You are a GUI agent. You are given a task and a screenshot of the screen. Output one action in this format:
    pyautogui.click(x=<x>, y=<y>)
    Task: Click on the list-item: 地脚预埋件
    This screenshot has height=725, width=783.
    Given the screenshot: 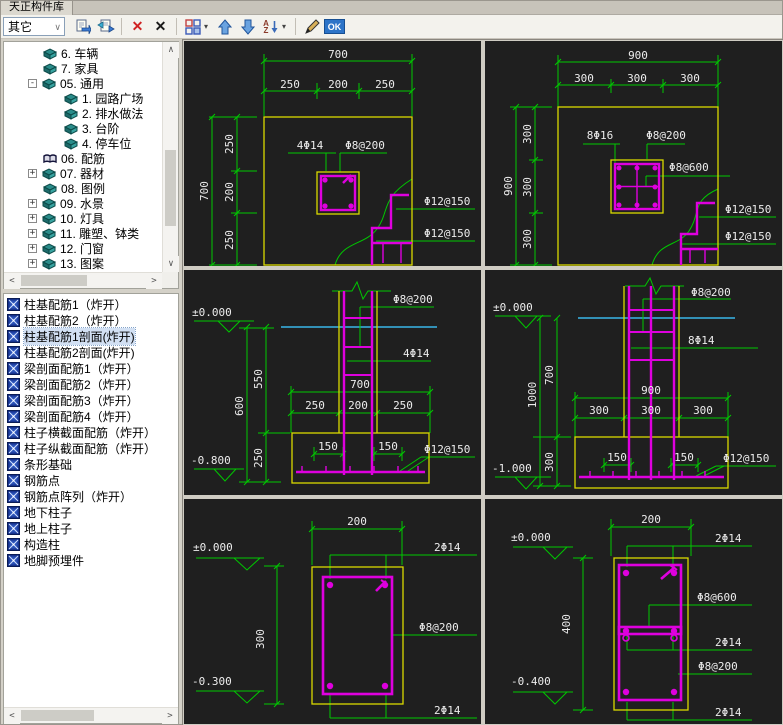 What is the action you would take?
    pyautogui.click(x=91, y=560)
    